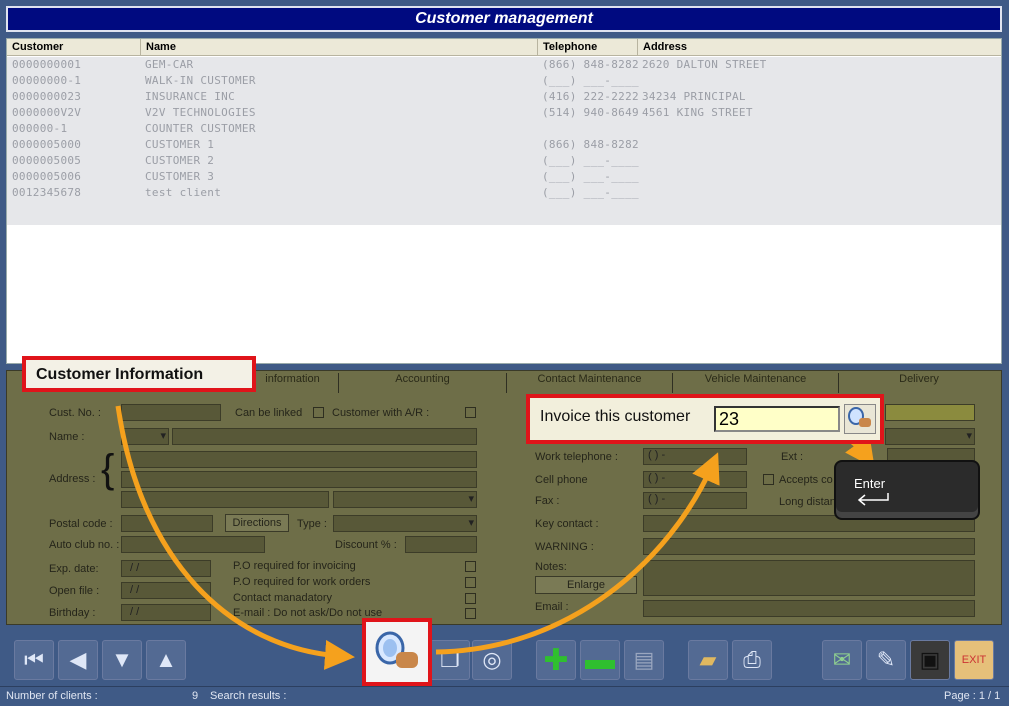 The height and width of the screenshot is (706, 1009). I want to click on notes-label: Notes:, so click(551, 567).